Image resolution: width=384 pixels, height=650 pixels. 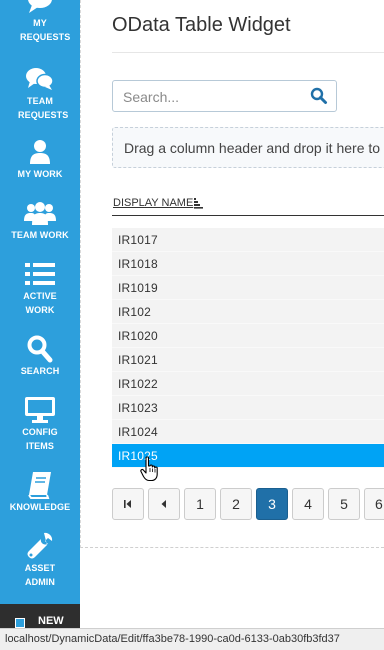 I want to click on display-name-cell: IR1021, so click(x=138, y=360).